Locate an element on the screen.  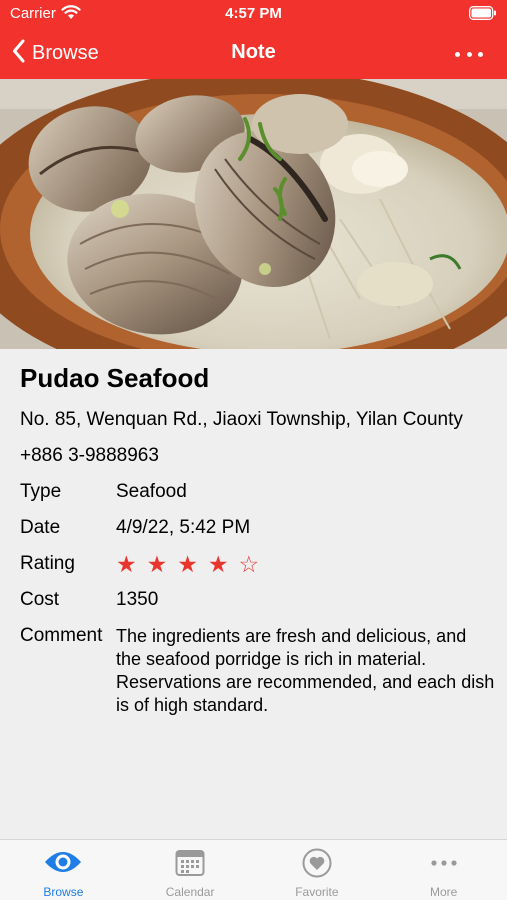
tab-calendar-label: Calendar is located at coordinates (190, 892).